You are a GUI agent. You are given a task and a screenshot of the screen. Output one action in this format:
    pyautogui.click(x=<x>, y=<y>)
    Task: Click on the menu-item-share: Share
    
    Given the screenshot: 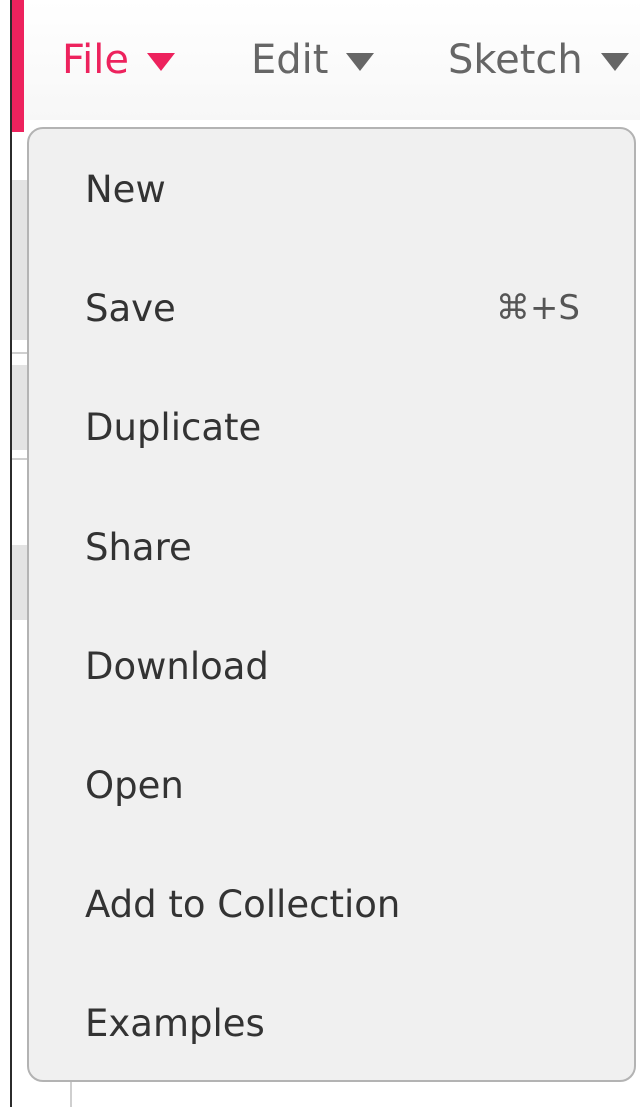 What is the action you would take?
    pyautogui.click(x=331, y=547)
    